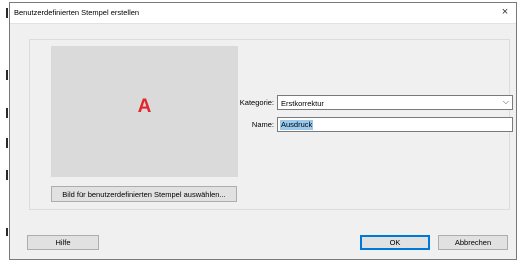 This screenshot has height=262, width=519. I want to click on dialog-title: Benutzerdefinierten Stempel erstellen, so click(77, 12).